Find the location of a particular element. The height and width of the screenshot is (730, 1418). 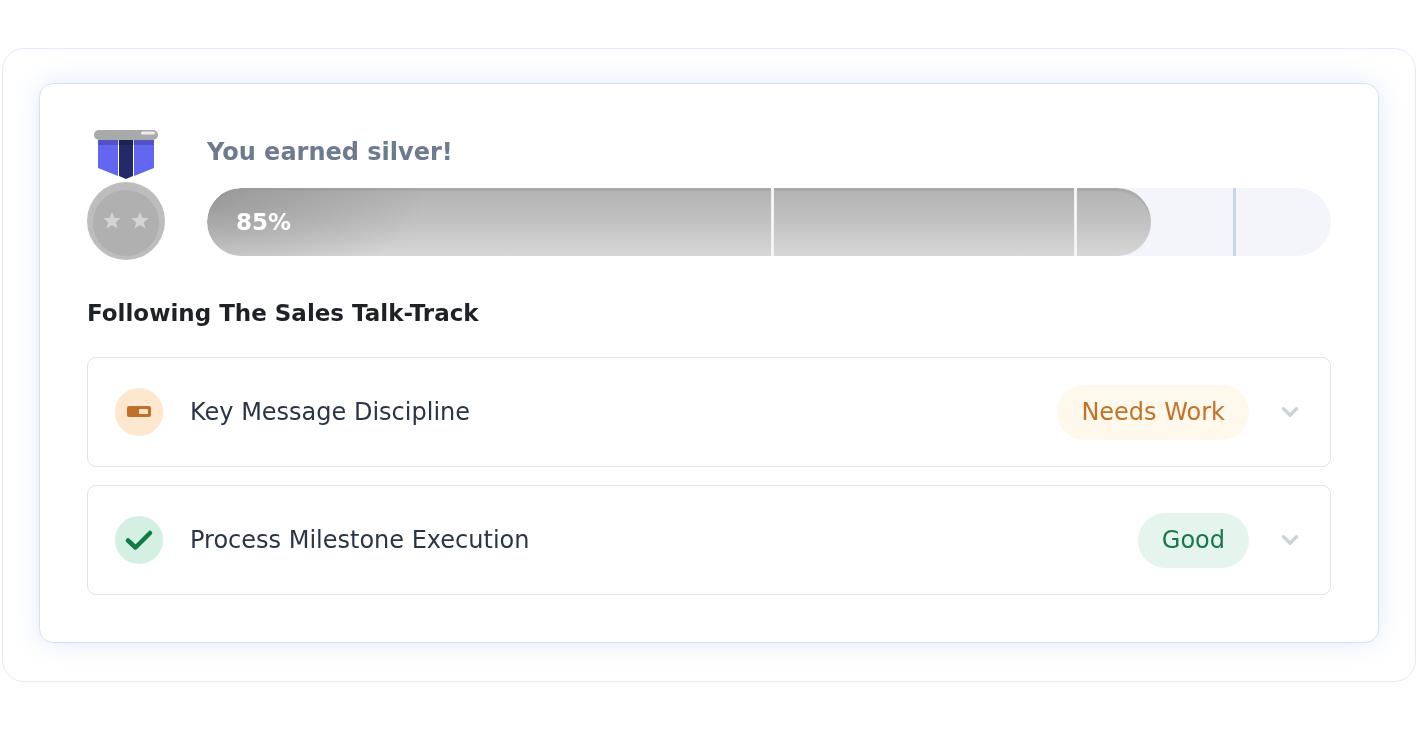

criterion-row: Key Message Discipline Needs Work is located at coordinates (709, 412).